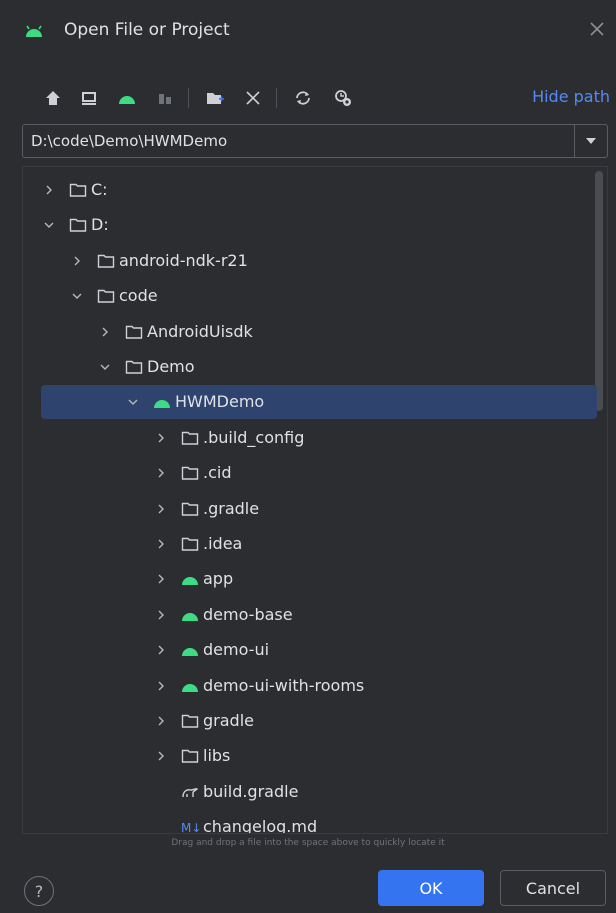 This screenshot has height=913, width=616. Describe the element at coordinates (553, 888) in the screenshot. I see `cancel-button: Cancel` at that location.